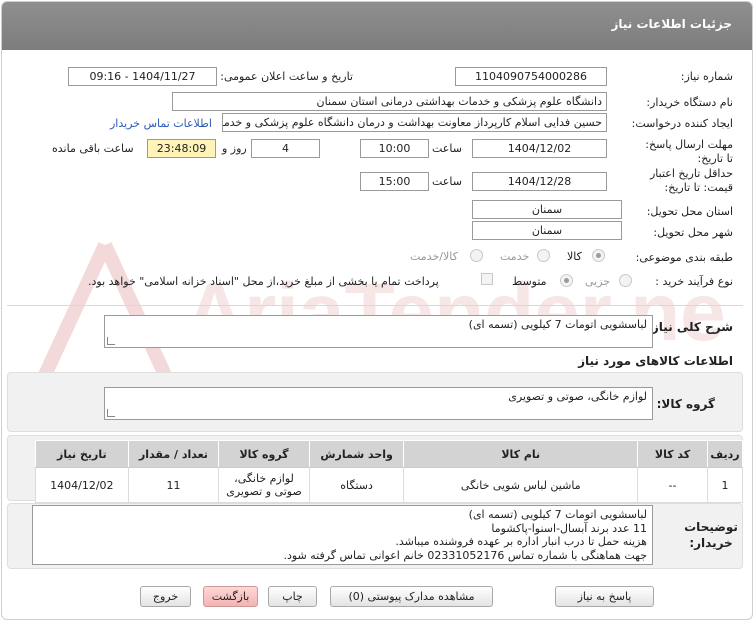 Image resolution: width=755 pixels, height=622 pixels. What do you see at coordinates (694, 281) in the screenshot?
I see `process-type-label: نوع فرآیند خرید :` at bounding box center [694, 281].